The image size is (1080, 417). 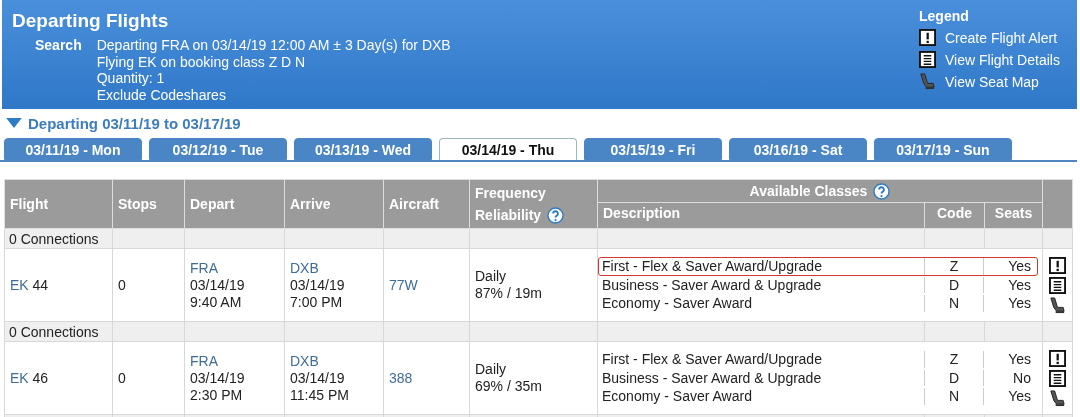 What do you see at coordinates (1002, 59) in the screenshot?
I see `legend-link: View Flight Details` at bounding box center [1002, 59].